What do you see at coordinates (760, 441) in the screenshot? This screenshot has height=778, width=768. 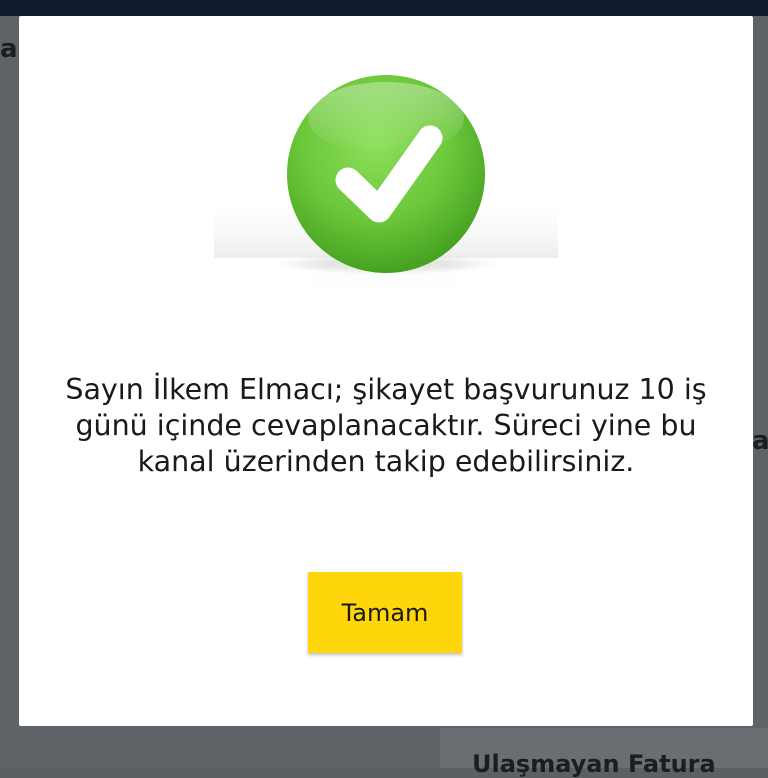 I see `background-text-fragment-right: a` at bounding box center [760, 441].